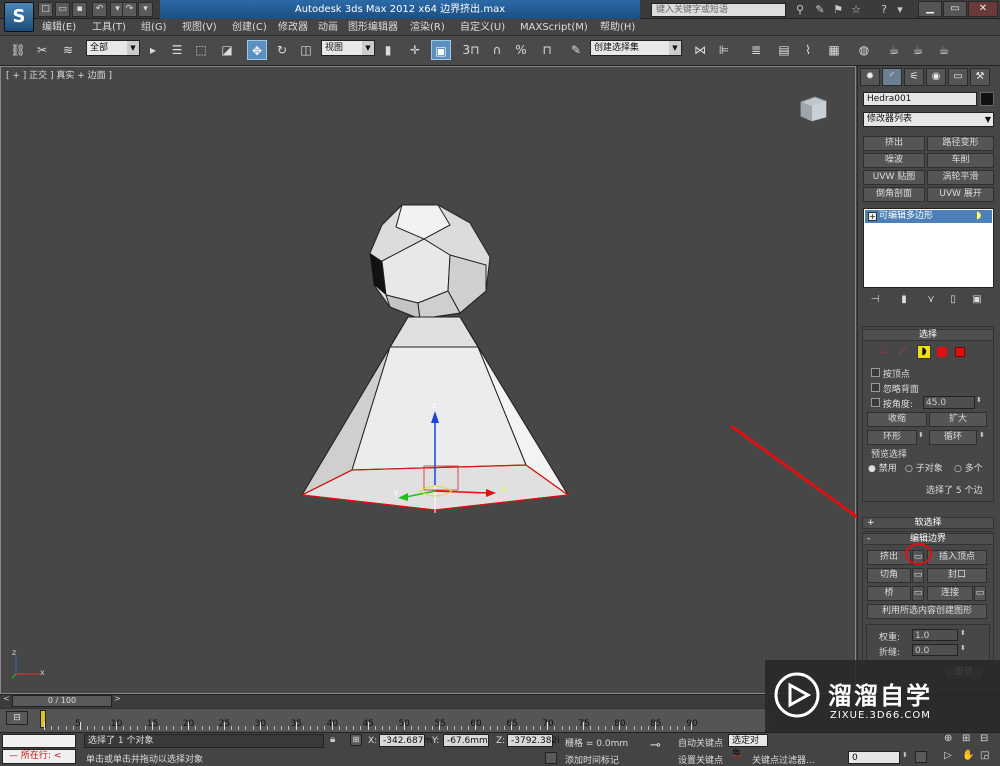 The width and height of the screenshot is (1000, 766). I want to click on time-marker, so click(43, 719).